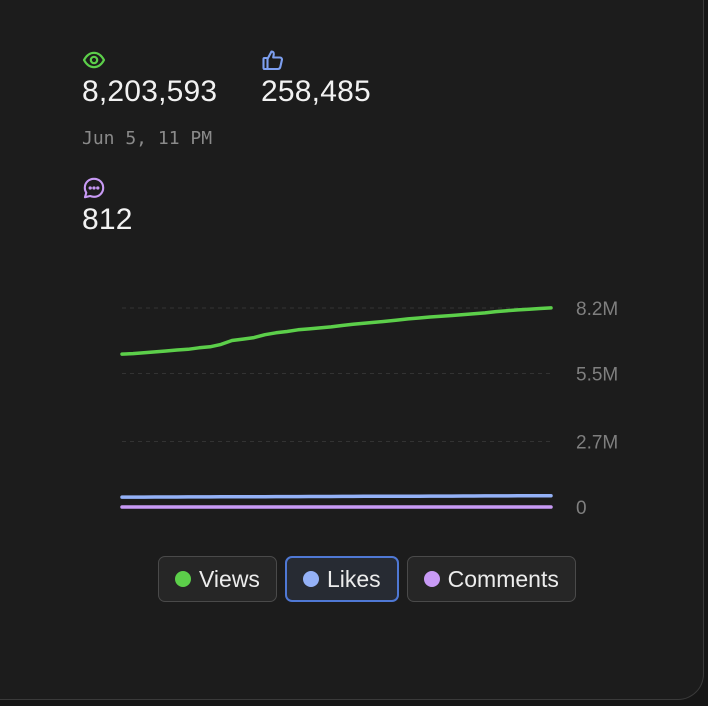 Image resolution: width=708 pixels, height=706 pixels. I want to click on legend-comments-button: Comments, so click(491, 579).